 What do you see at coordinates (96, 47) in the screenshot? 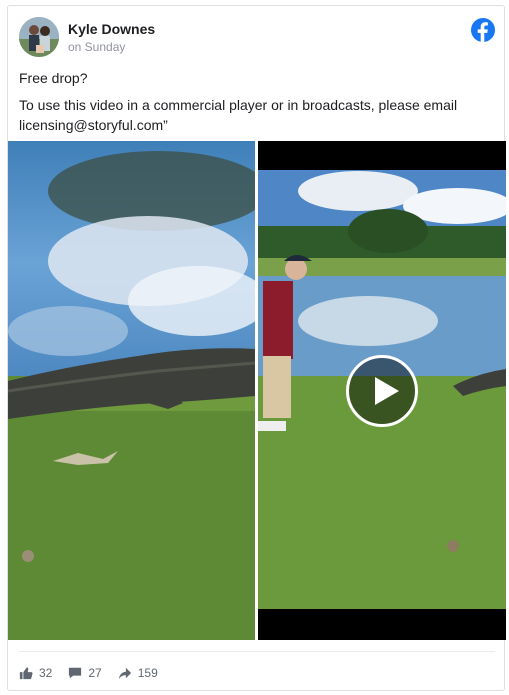
I see `post-timestamp: on Sunday` at bounding box center [96, 47].